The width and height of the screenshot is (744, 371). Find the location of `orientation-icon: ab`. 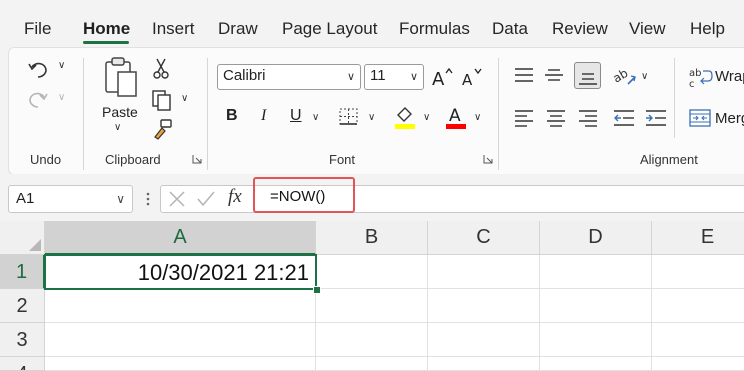

orientation-icon: ab is located at coordinates (625, 76).